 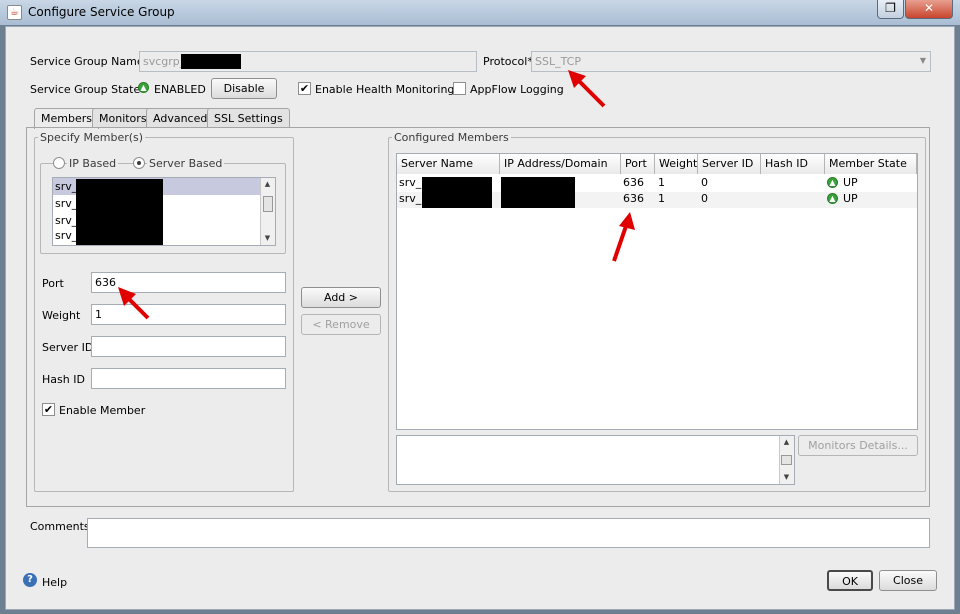 What do you see at coordinates (53, 283) in the screenshot?
I see `port-label: Port` at bounding box center [53, 283].